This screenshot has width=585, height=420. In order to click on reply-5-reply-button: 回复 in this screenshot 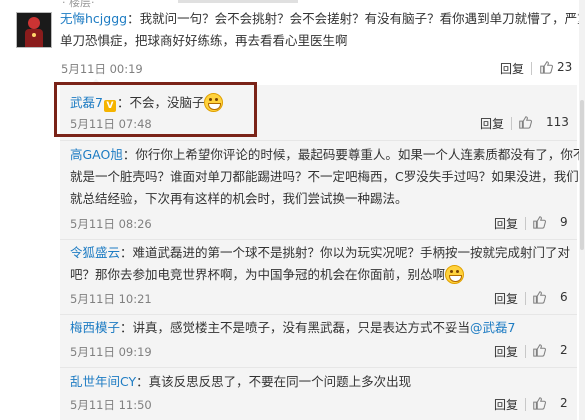, I will do `click(506, 404)`.